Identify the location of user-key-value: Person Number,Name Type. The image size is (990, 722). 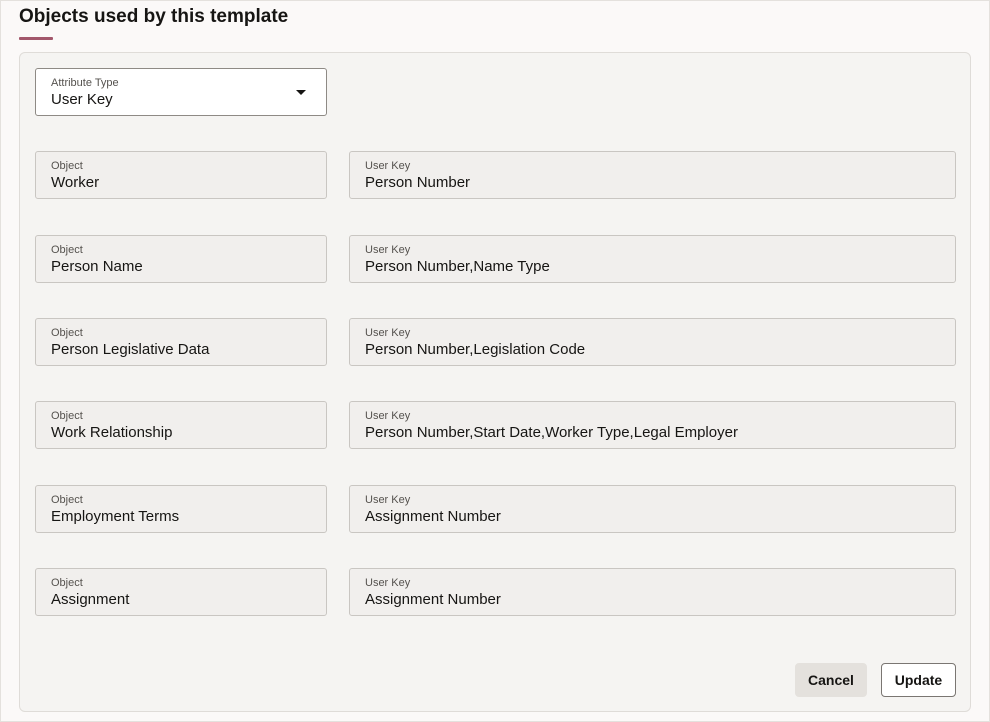
(457, 266).